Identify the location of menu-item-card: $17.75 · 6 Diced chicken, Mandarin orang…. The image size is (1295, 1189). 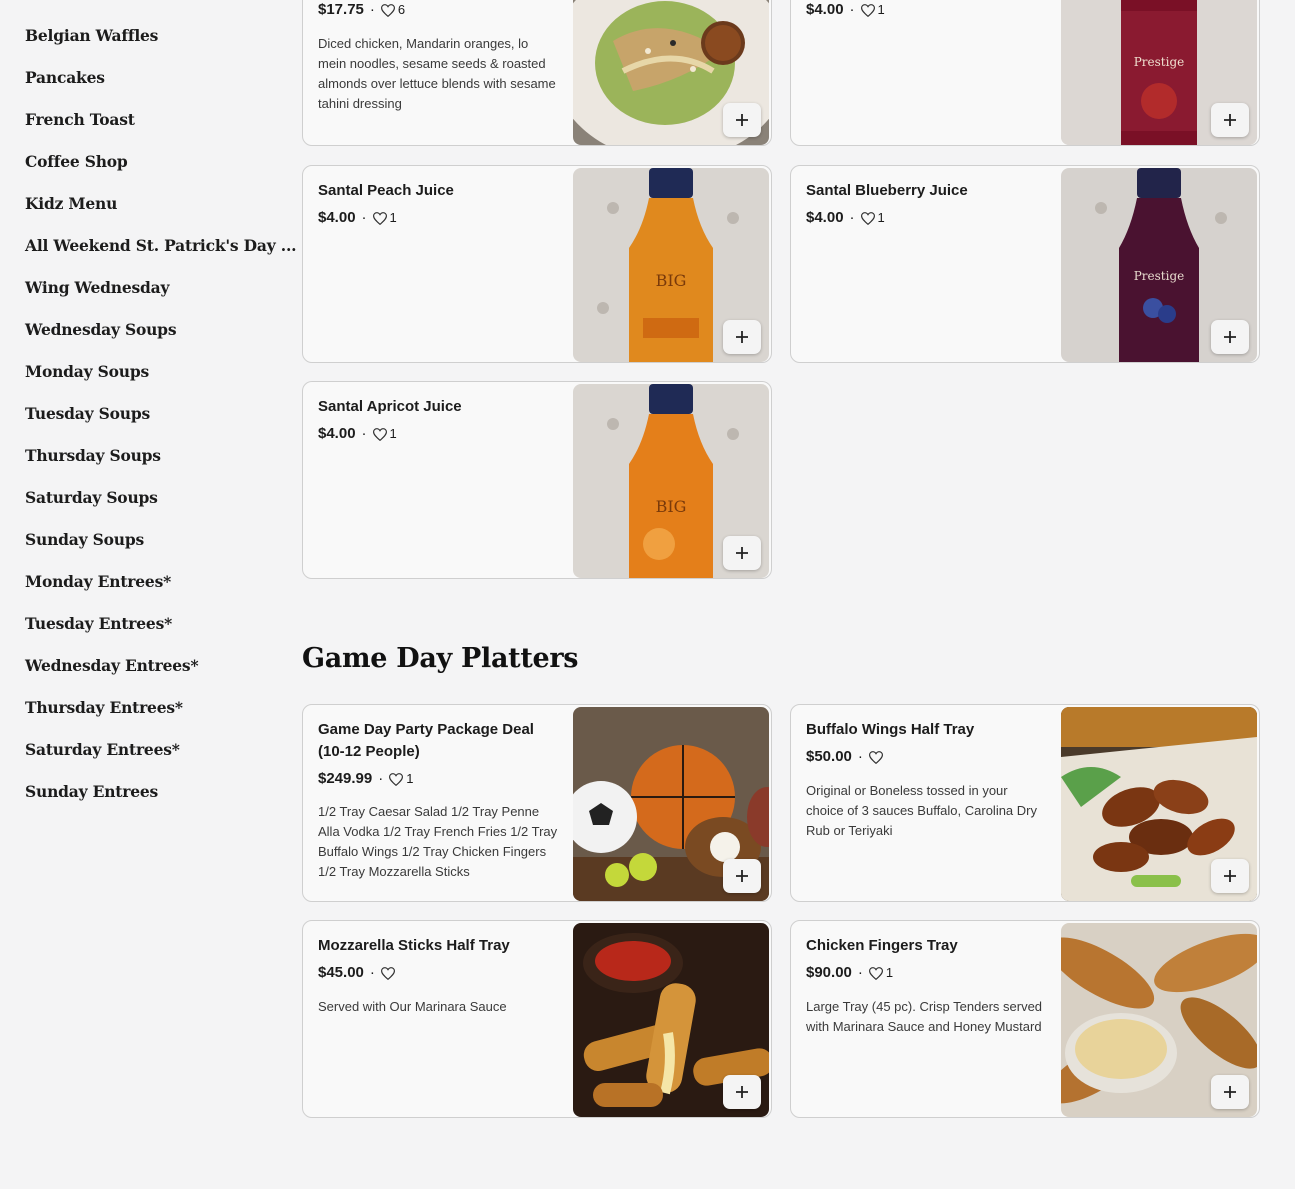
(537, 73).